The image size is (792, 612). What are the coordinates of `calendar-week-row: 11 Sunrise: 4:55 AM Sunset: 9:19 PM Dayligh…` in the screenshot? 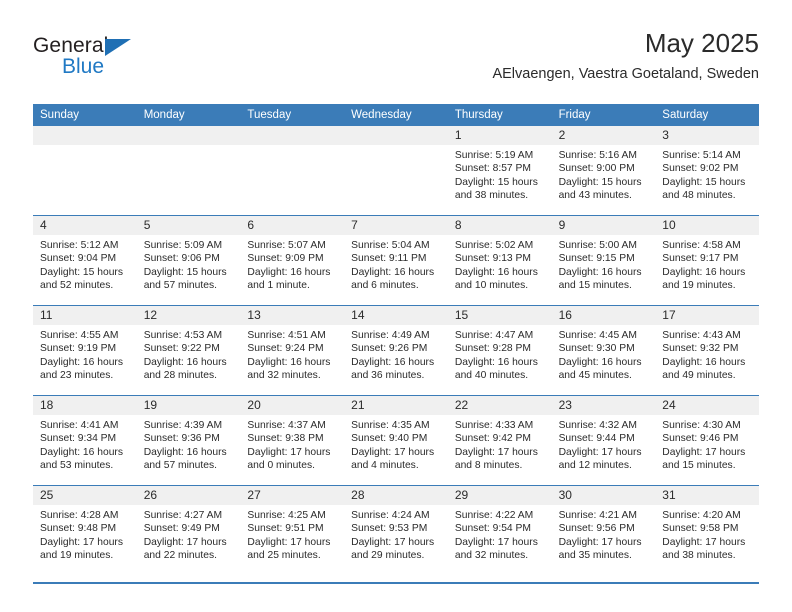 It's located at (396, 350).